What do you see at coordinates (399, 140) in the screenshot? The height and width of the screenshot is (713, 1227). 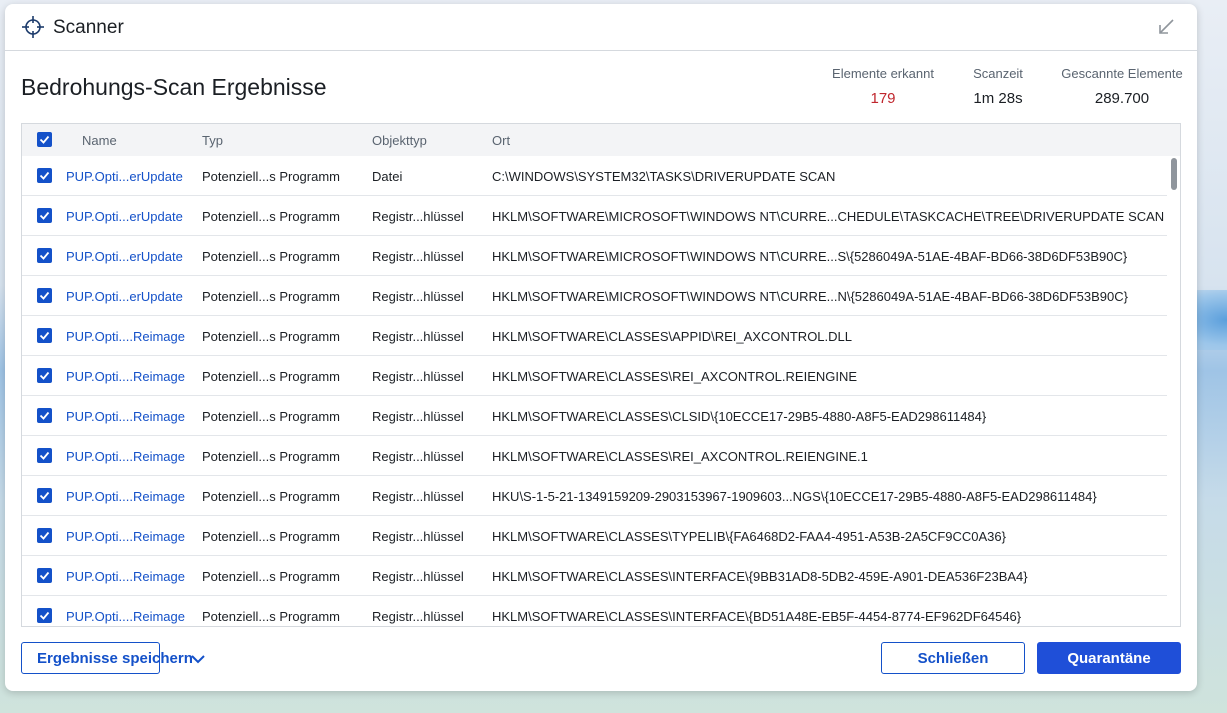 I see `column-header-objekttyp: Objekttyp` at bounding box center [399, 140].